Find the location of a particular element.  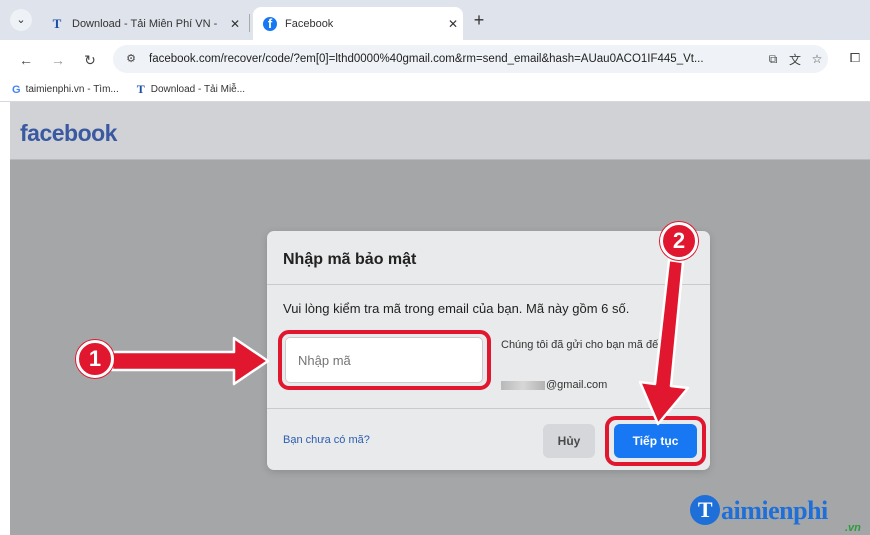

tab-search-icon: ⌄ is located at coordinates (21, 20).